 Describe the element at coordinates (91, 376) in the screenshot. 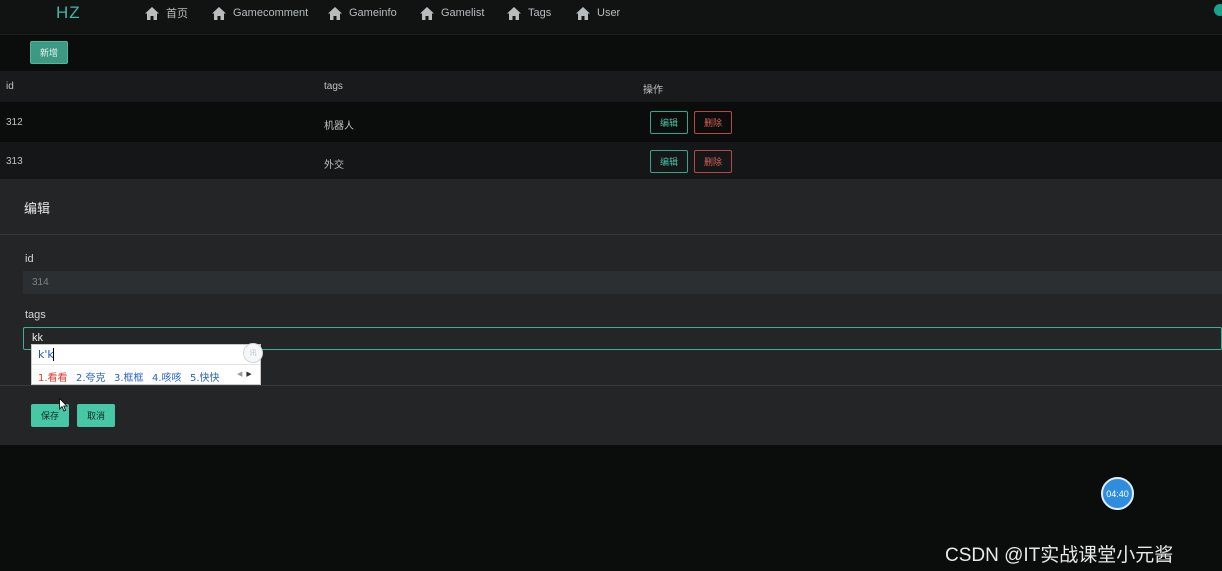

I see `ime-candidate: 2.夸克` at that location.